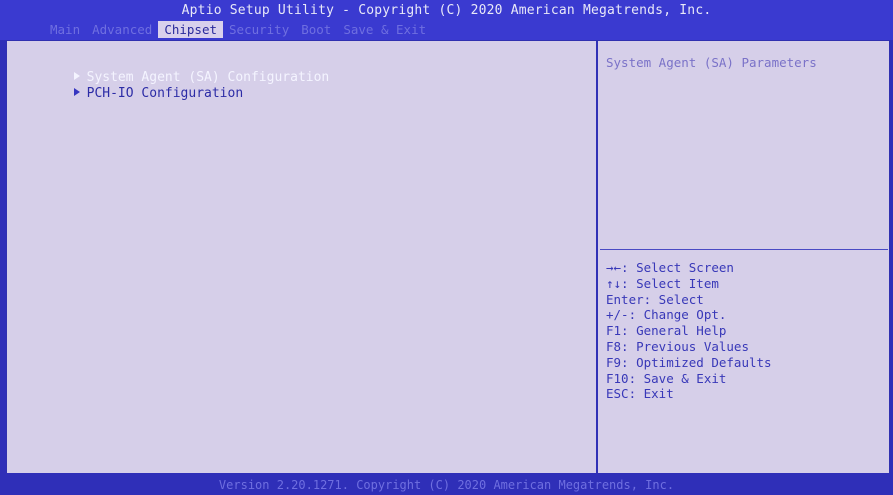 Image resolution: width=893 pixels, height=495 pixels. What do you see at coordinates (316, 29) in the screenshot?
I see `tab-boot: Boot` at bounding box center [316, 29].